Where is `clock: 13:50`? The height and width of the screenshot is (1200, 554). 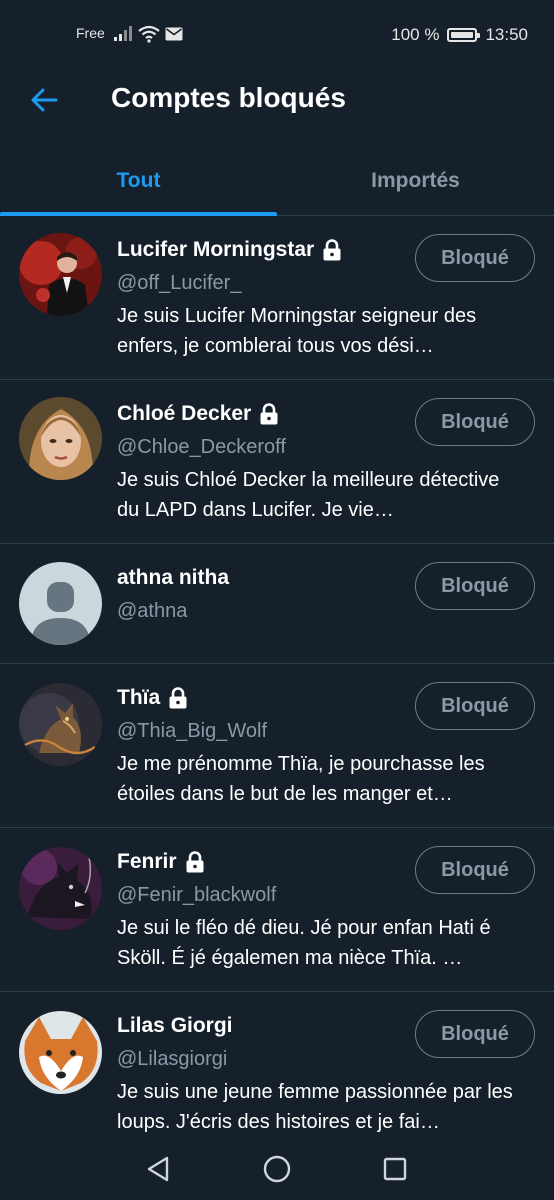
clock: 13:50 is located at coordinates (506, 34).